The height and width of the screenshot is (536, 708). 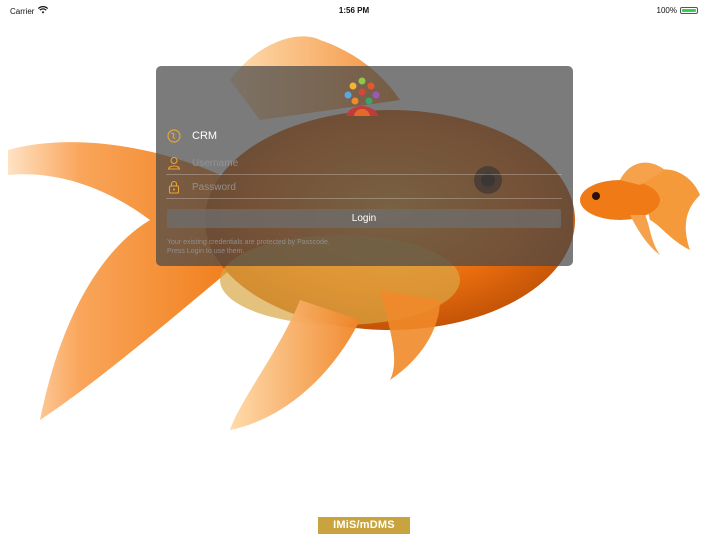 I want to click on logo-people-icon, so click(x=362, y=96).